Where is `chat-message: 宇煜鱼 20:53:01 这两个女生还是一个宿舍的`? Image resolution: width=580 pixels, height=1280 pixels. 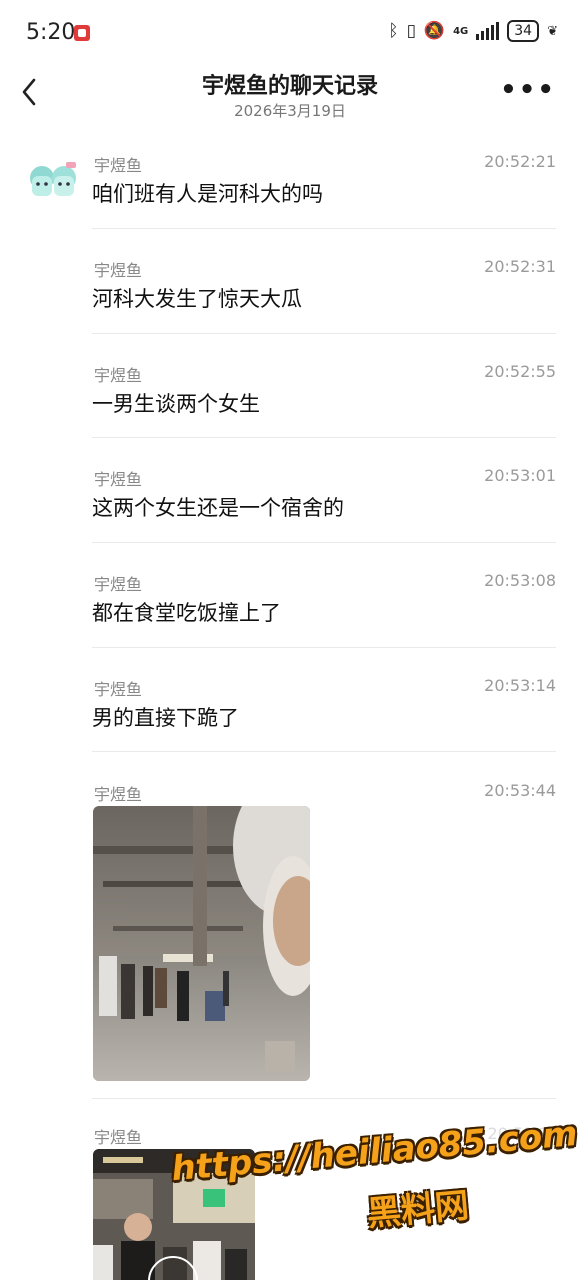
chat-message: 宇煜鱼 20:53:01 这两个女生还是一个宿舍的 is located at coordinates (324, 496).